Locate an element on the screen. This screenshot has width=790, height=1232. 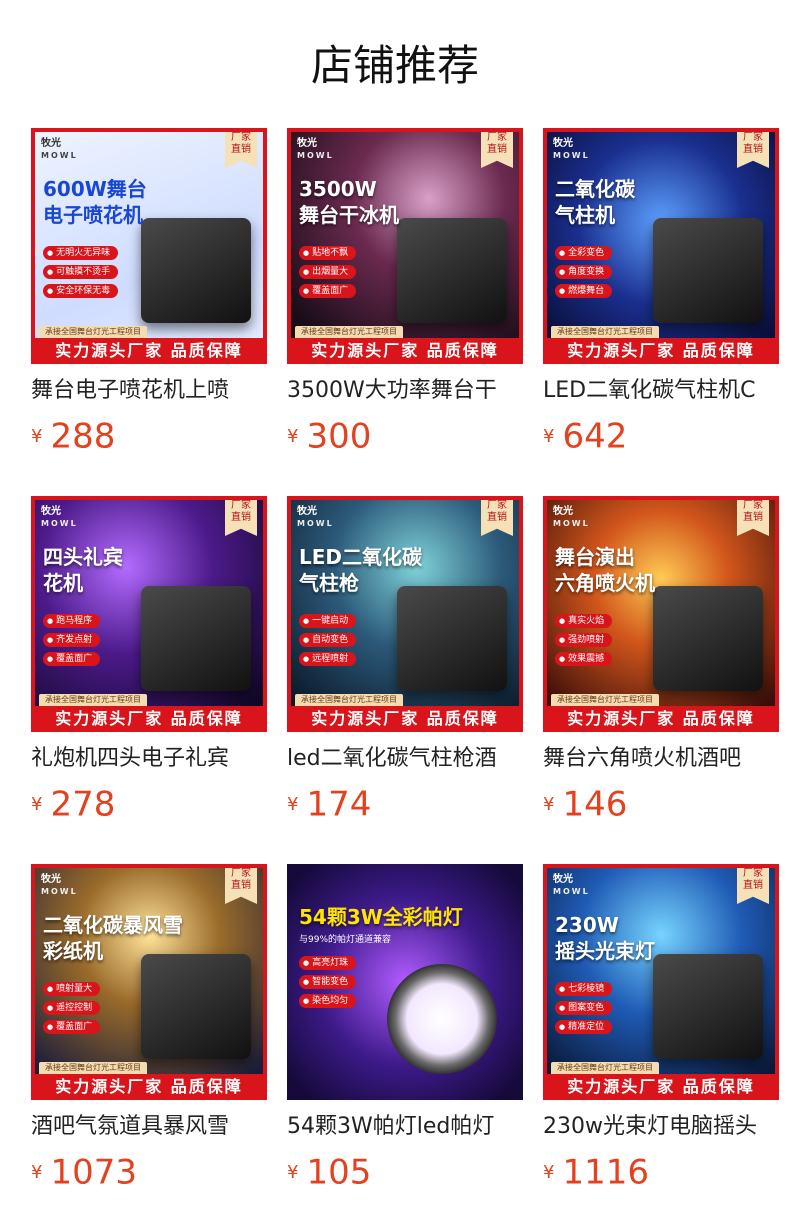
product-price: ¥146 is located at coordinates (585, 804).